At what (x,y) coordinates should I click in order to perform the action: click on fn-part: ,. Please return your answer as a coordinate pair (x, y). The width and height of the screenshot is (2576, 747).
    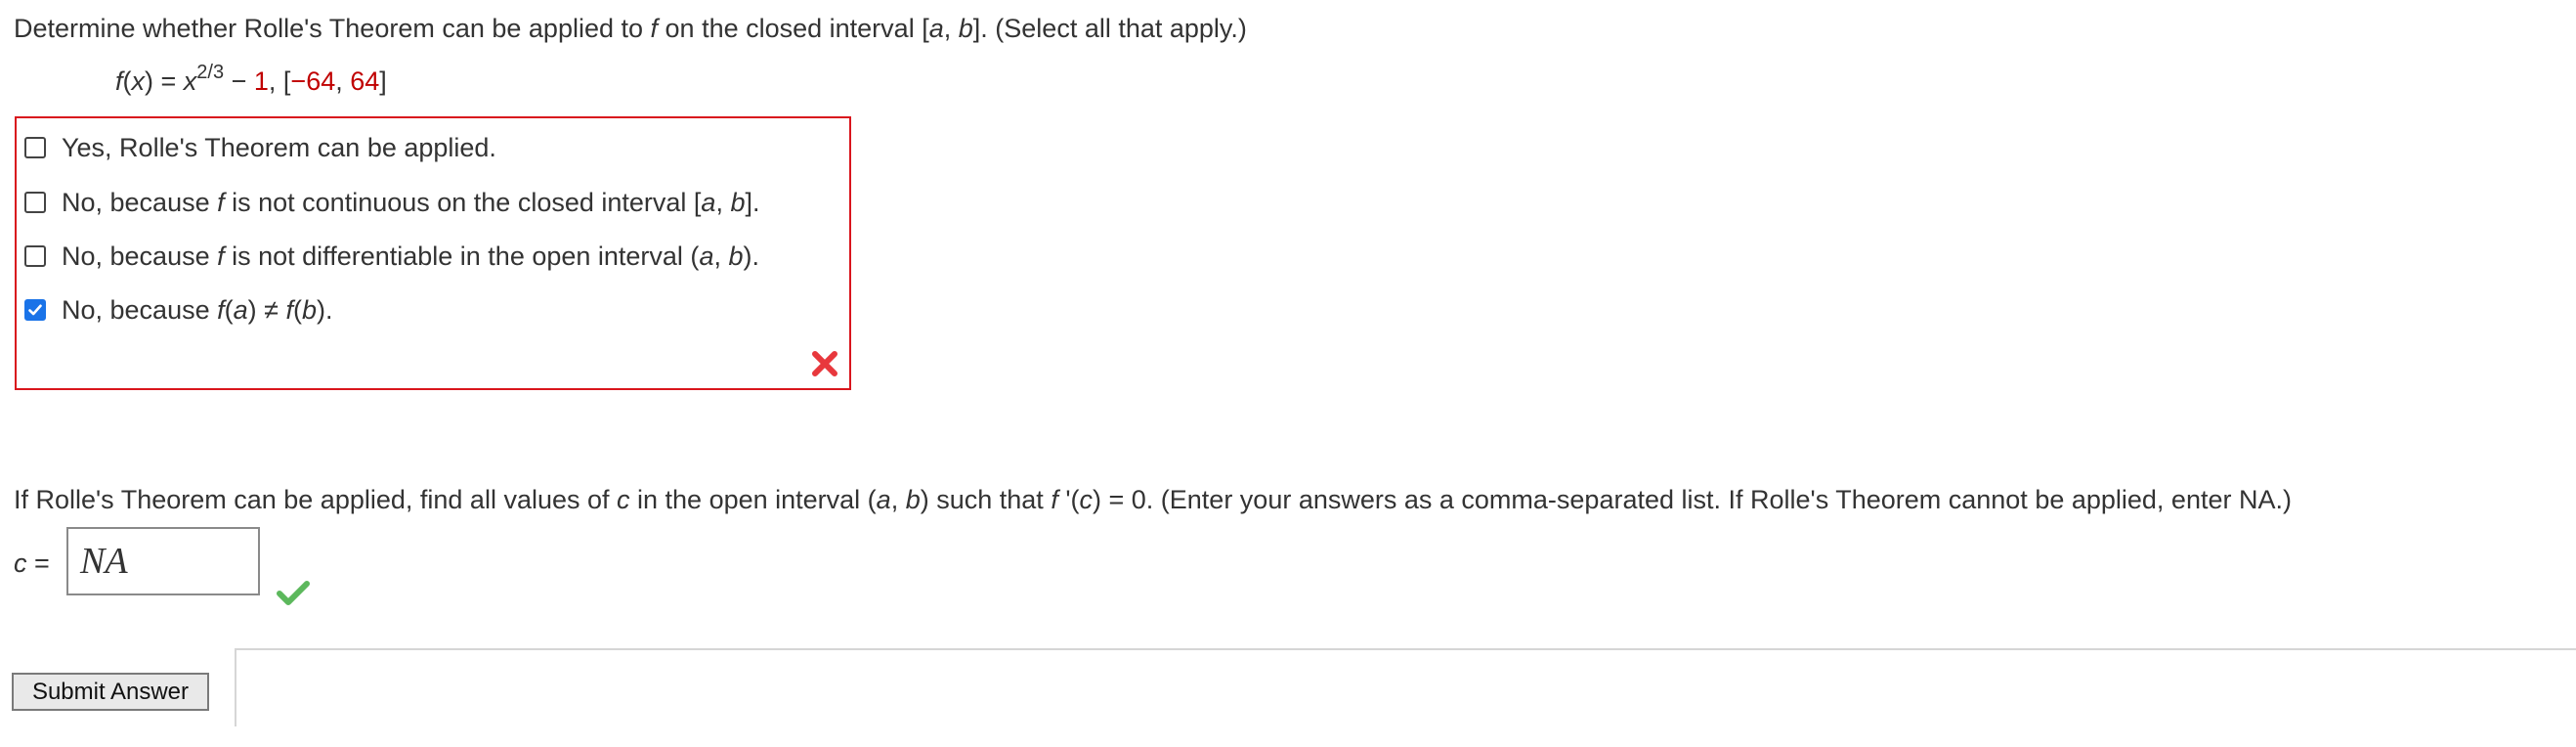
    Looking at the image, I should click on (343, 81).